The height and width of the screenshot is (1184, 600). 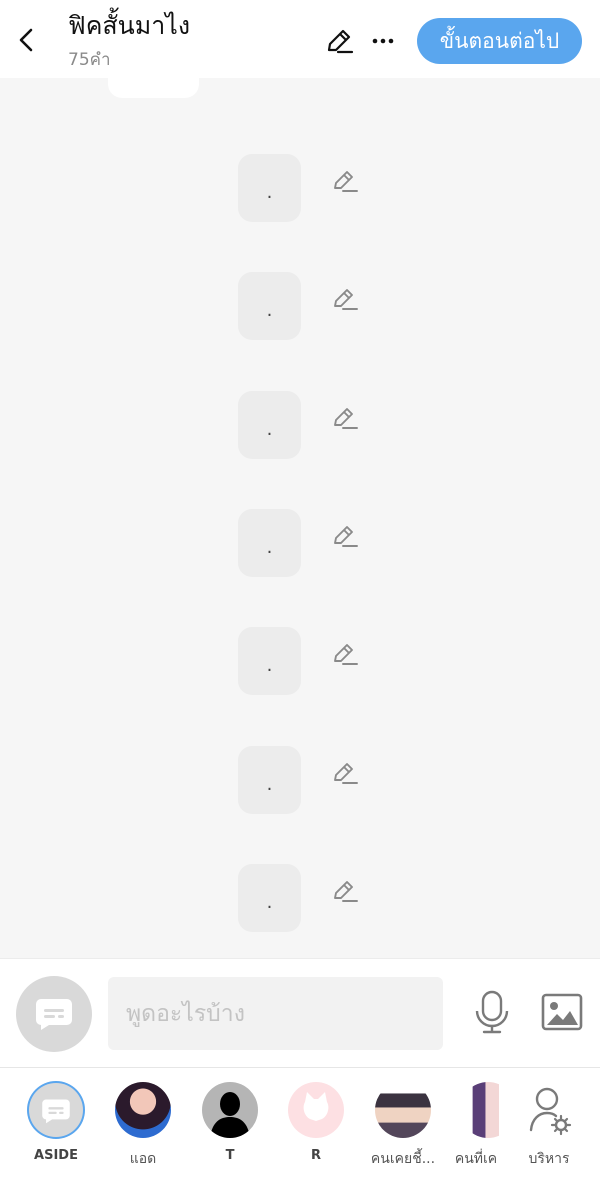 What do you see at coordinates (153, 82) in the screenshot?
I see `message-bubble-partial` at bounding box center [153, 82].